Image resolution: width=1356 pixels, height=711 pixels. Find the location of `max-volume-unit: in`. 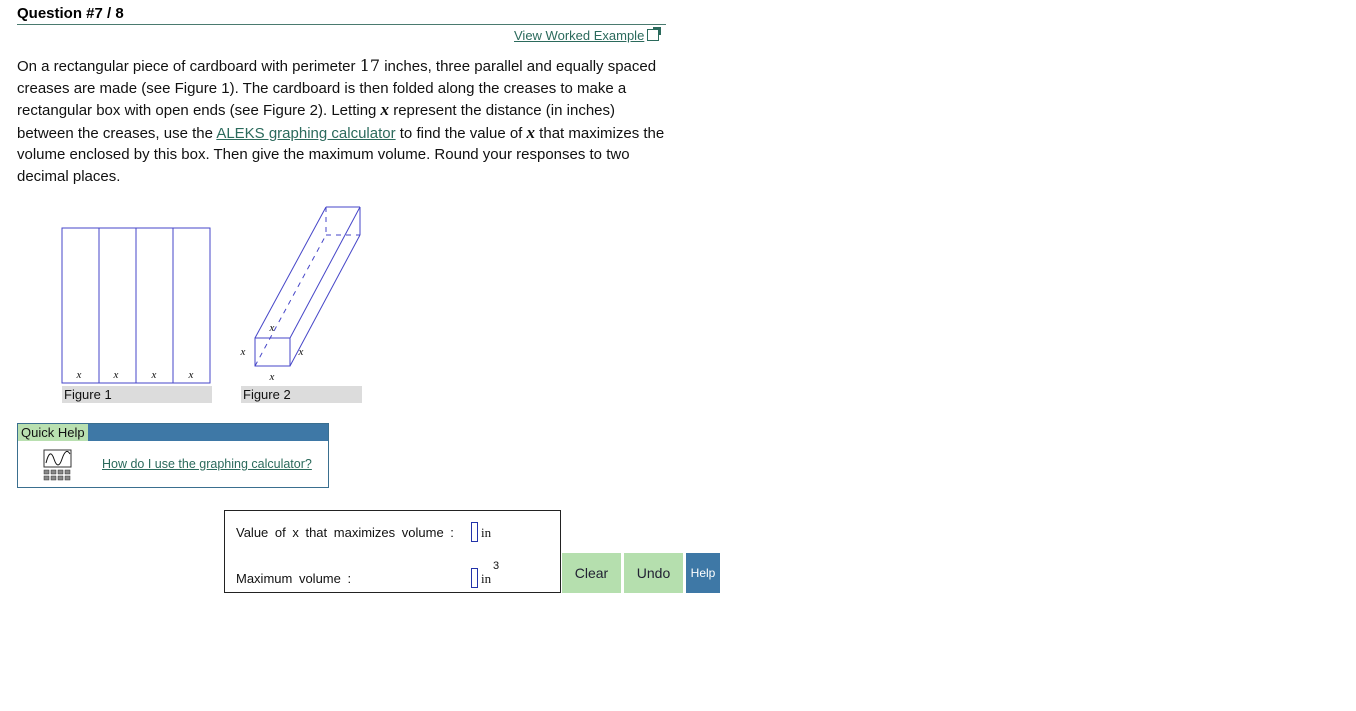

max-volume-unit: in is located at coordinates (486, 578).